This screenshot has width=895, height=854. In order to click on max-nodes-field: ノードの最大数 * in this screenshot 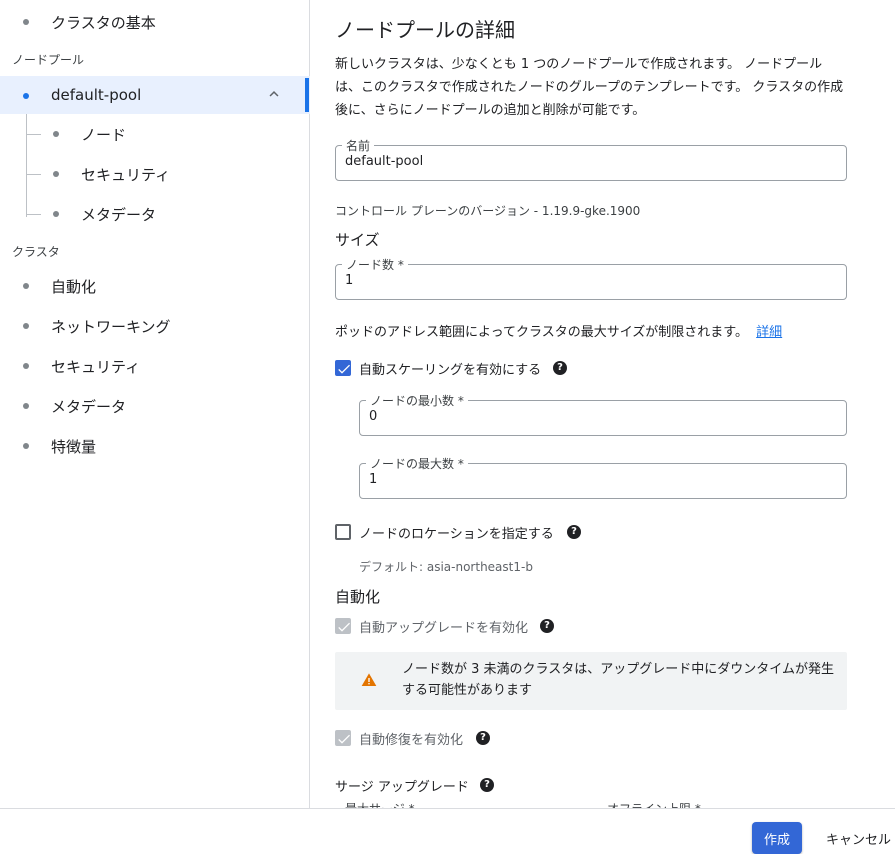, I will do `click(603, 477)`.